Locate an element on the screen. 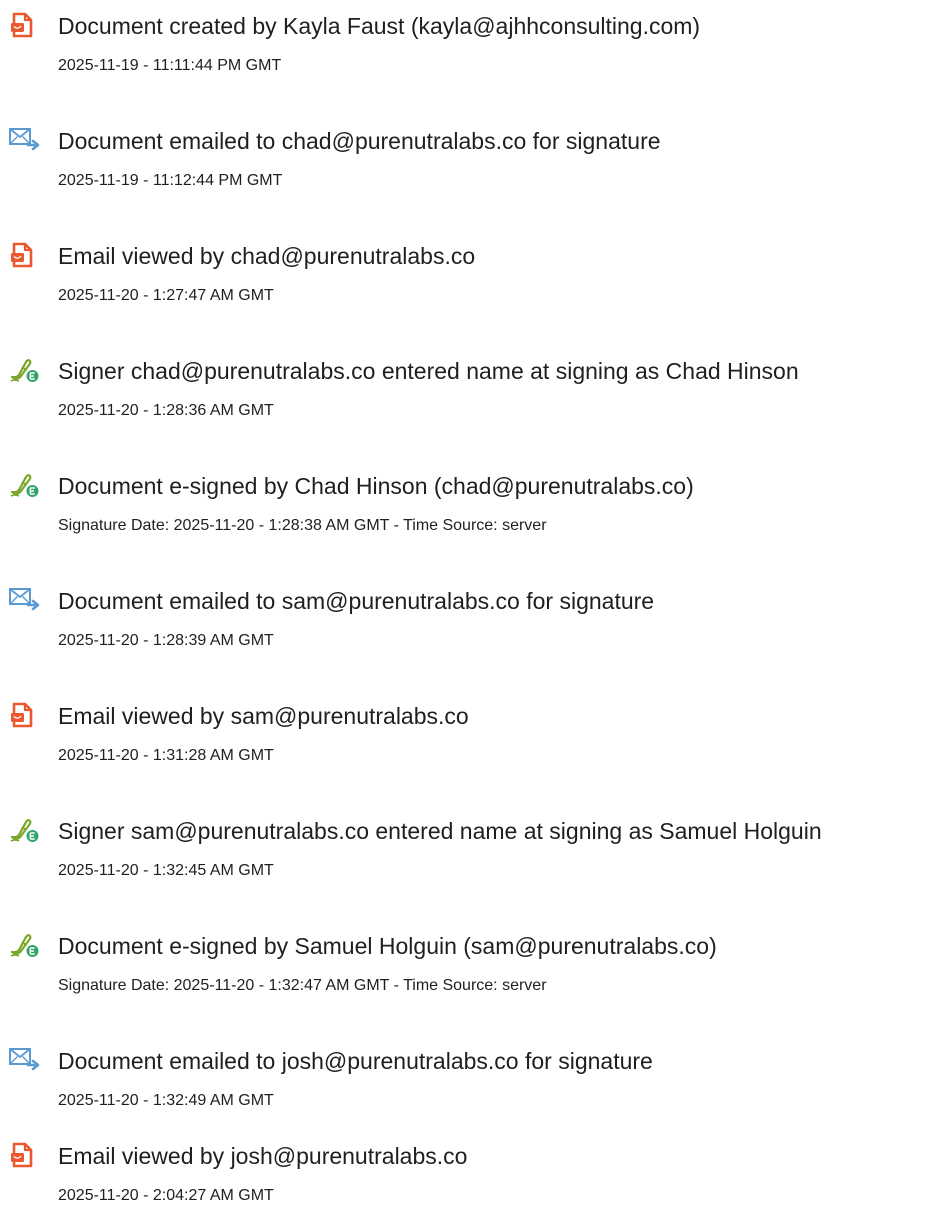 The width and height of the screenshot is (942, 1230). event-title: Email viewed by sam@purenutralabs.co is located at coordinates (263, 716).